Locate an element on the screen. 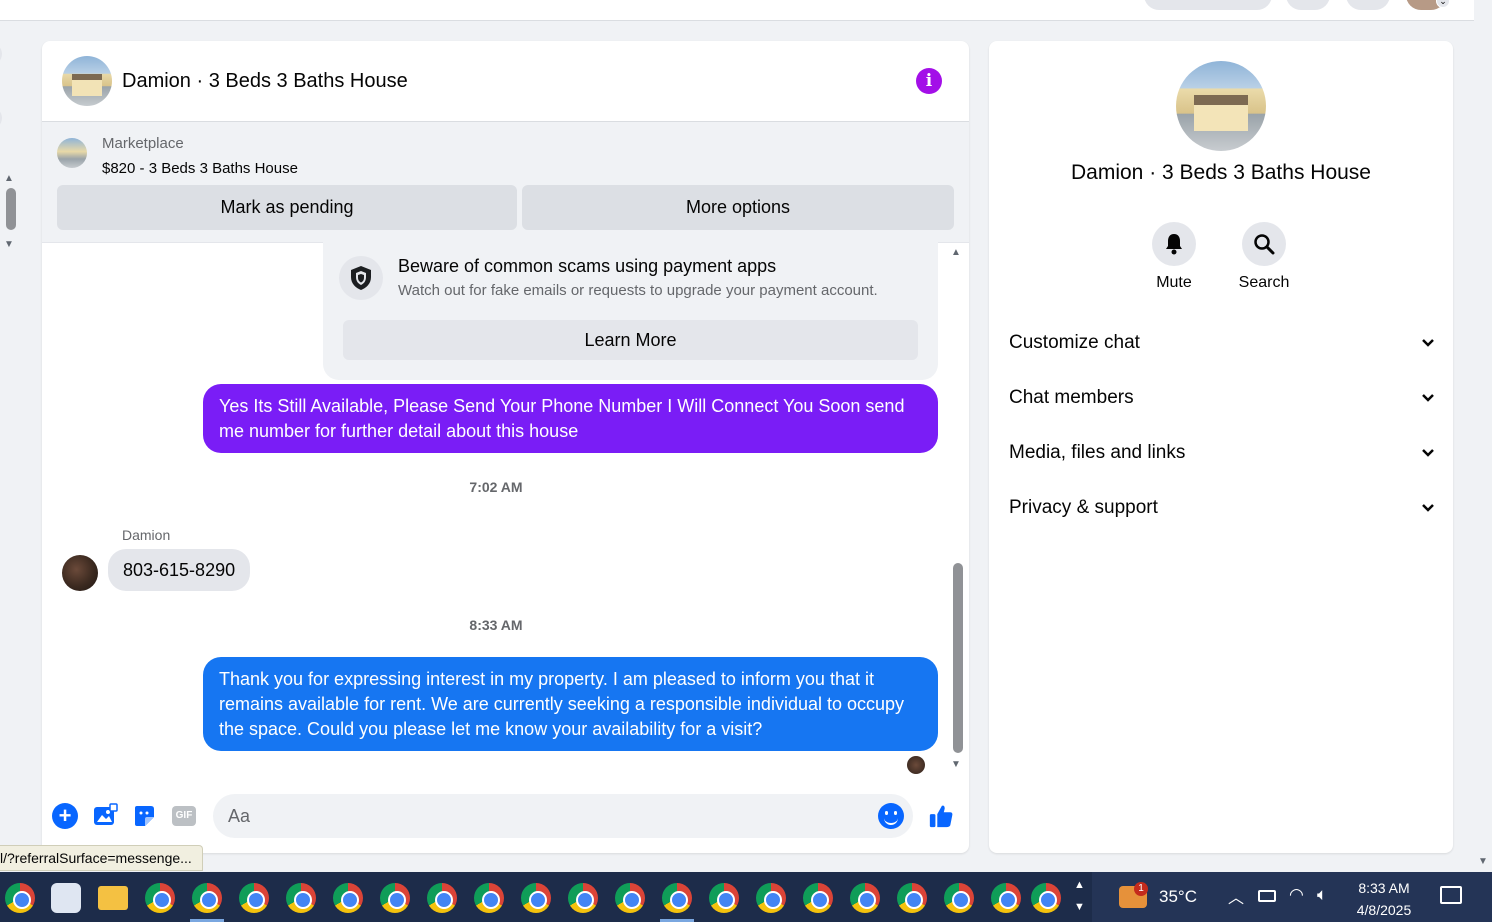 This screenshot has height=922, width=1492. mute-button is located at coordinates (1174, 244).